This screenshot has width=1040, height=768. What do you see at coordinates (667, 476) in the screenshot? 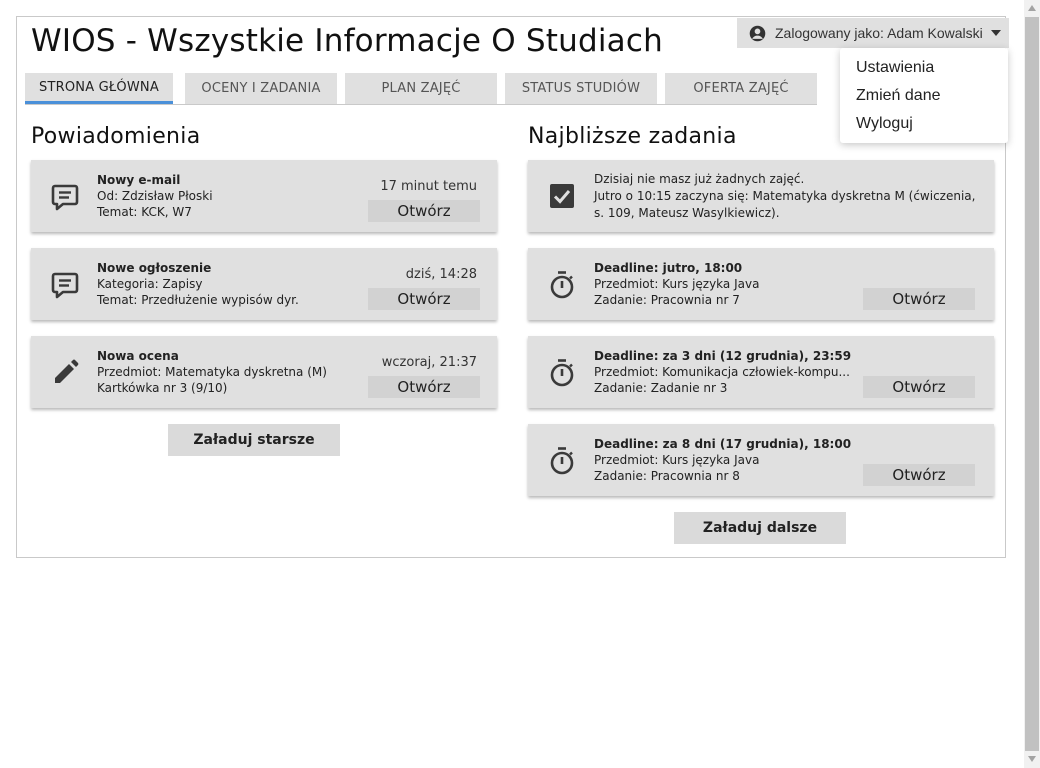
I see `task-line: Zadanie: Pracownia nr 8` at bounding box center [667, 476].